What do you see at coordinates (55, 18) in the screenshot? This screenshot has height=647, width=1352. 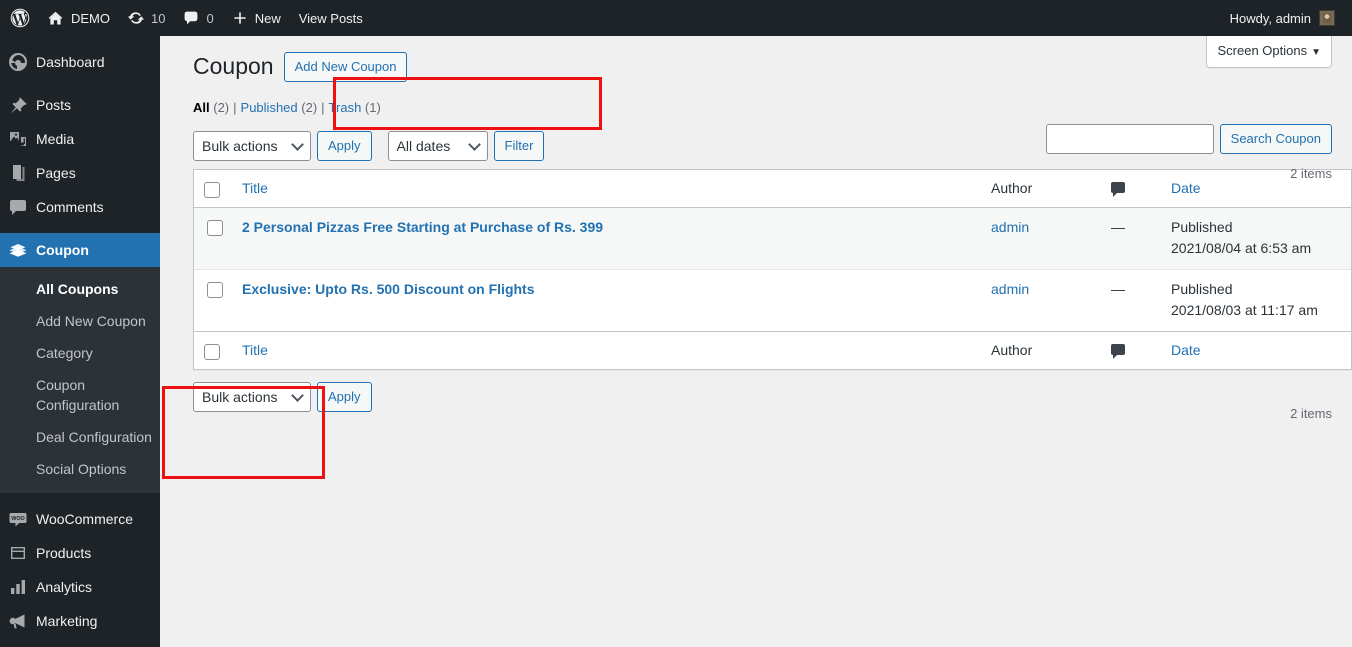 I see `home-icon` at bounding box center [55, 18].